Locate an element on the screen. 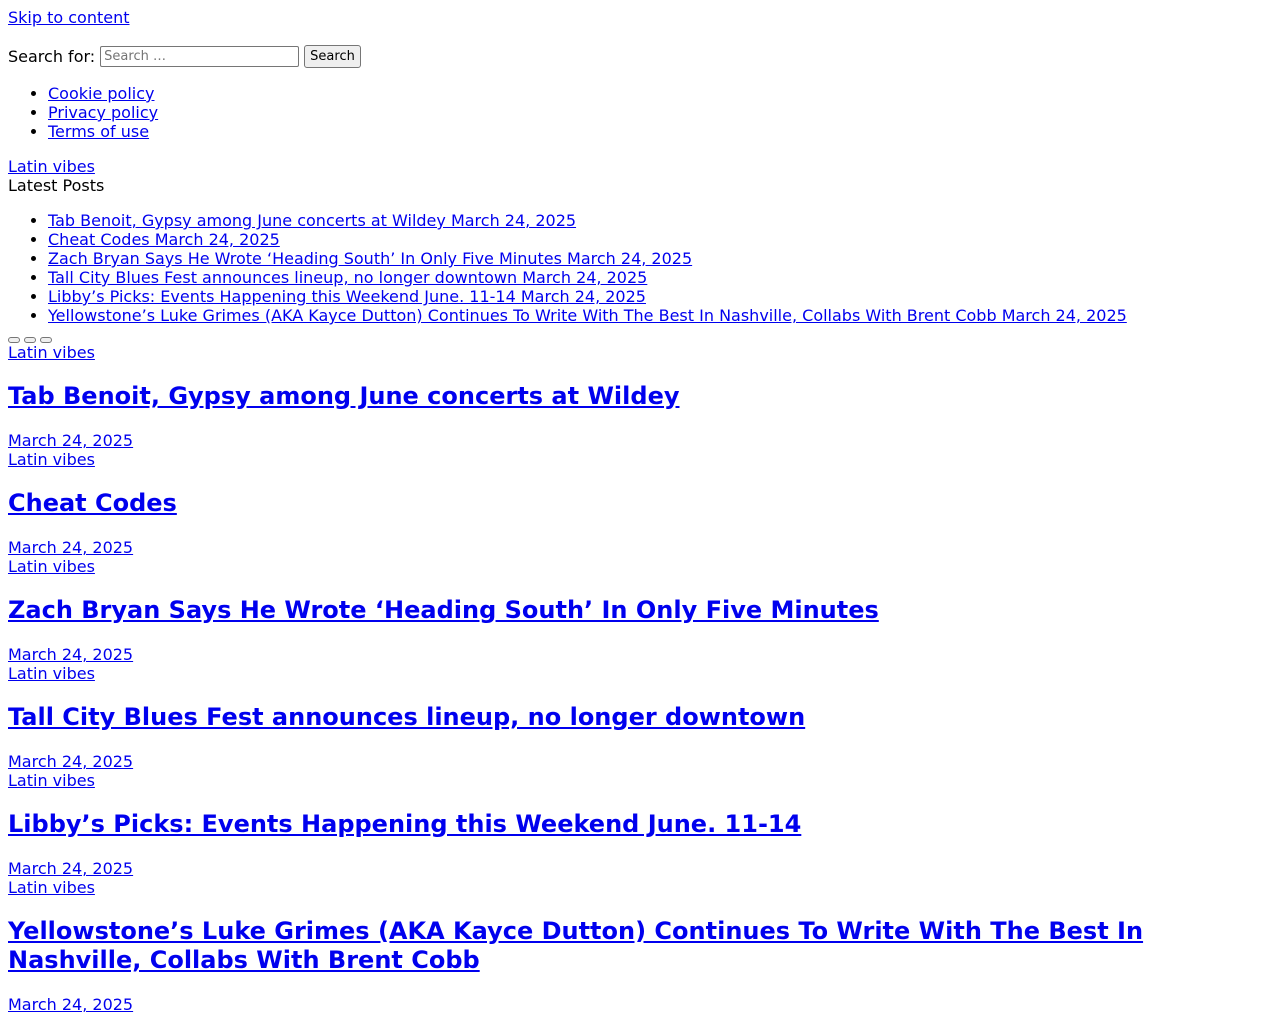  cookie-policy-link: Cookie policy is located at coordinates (101, 93).